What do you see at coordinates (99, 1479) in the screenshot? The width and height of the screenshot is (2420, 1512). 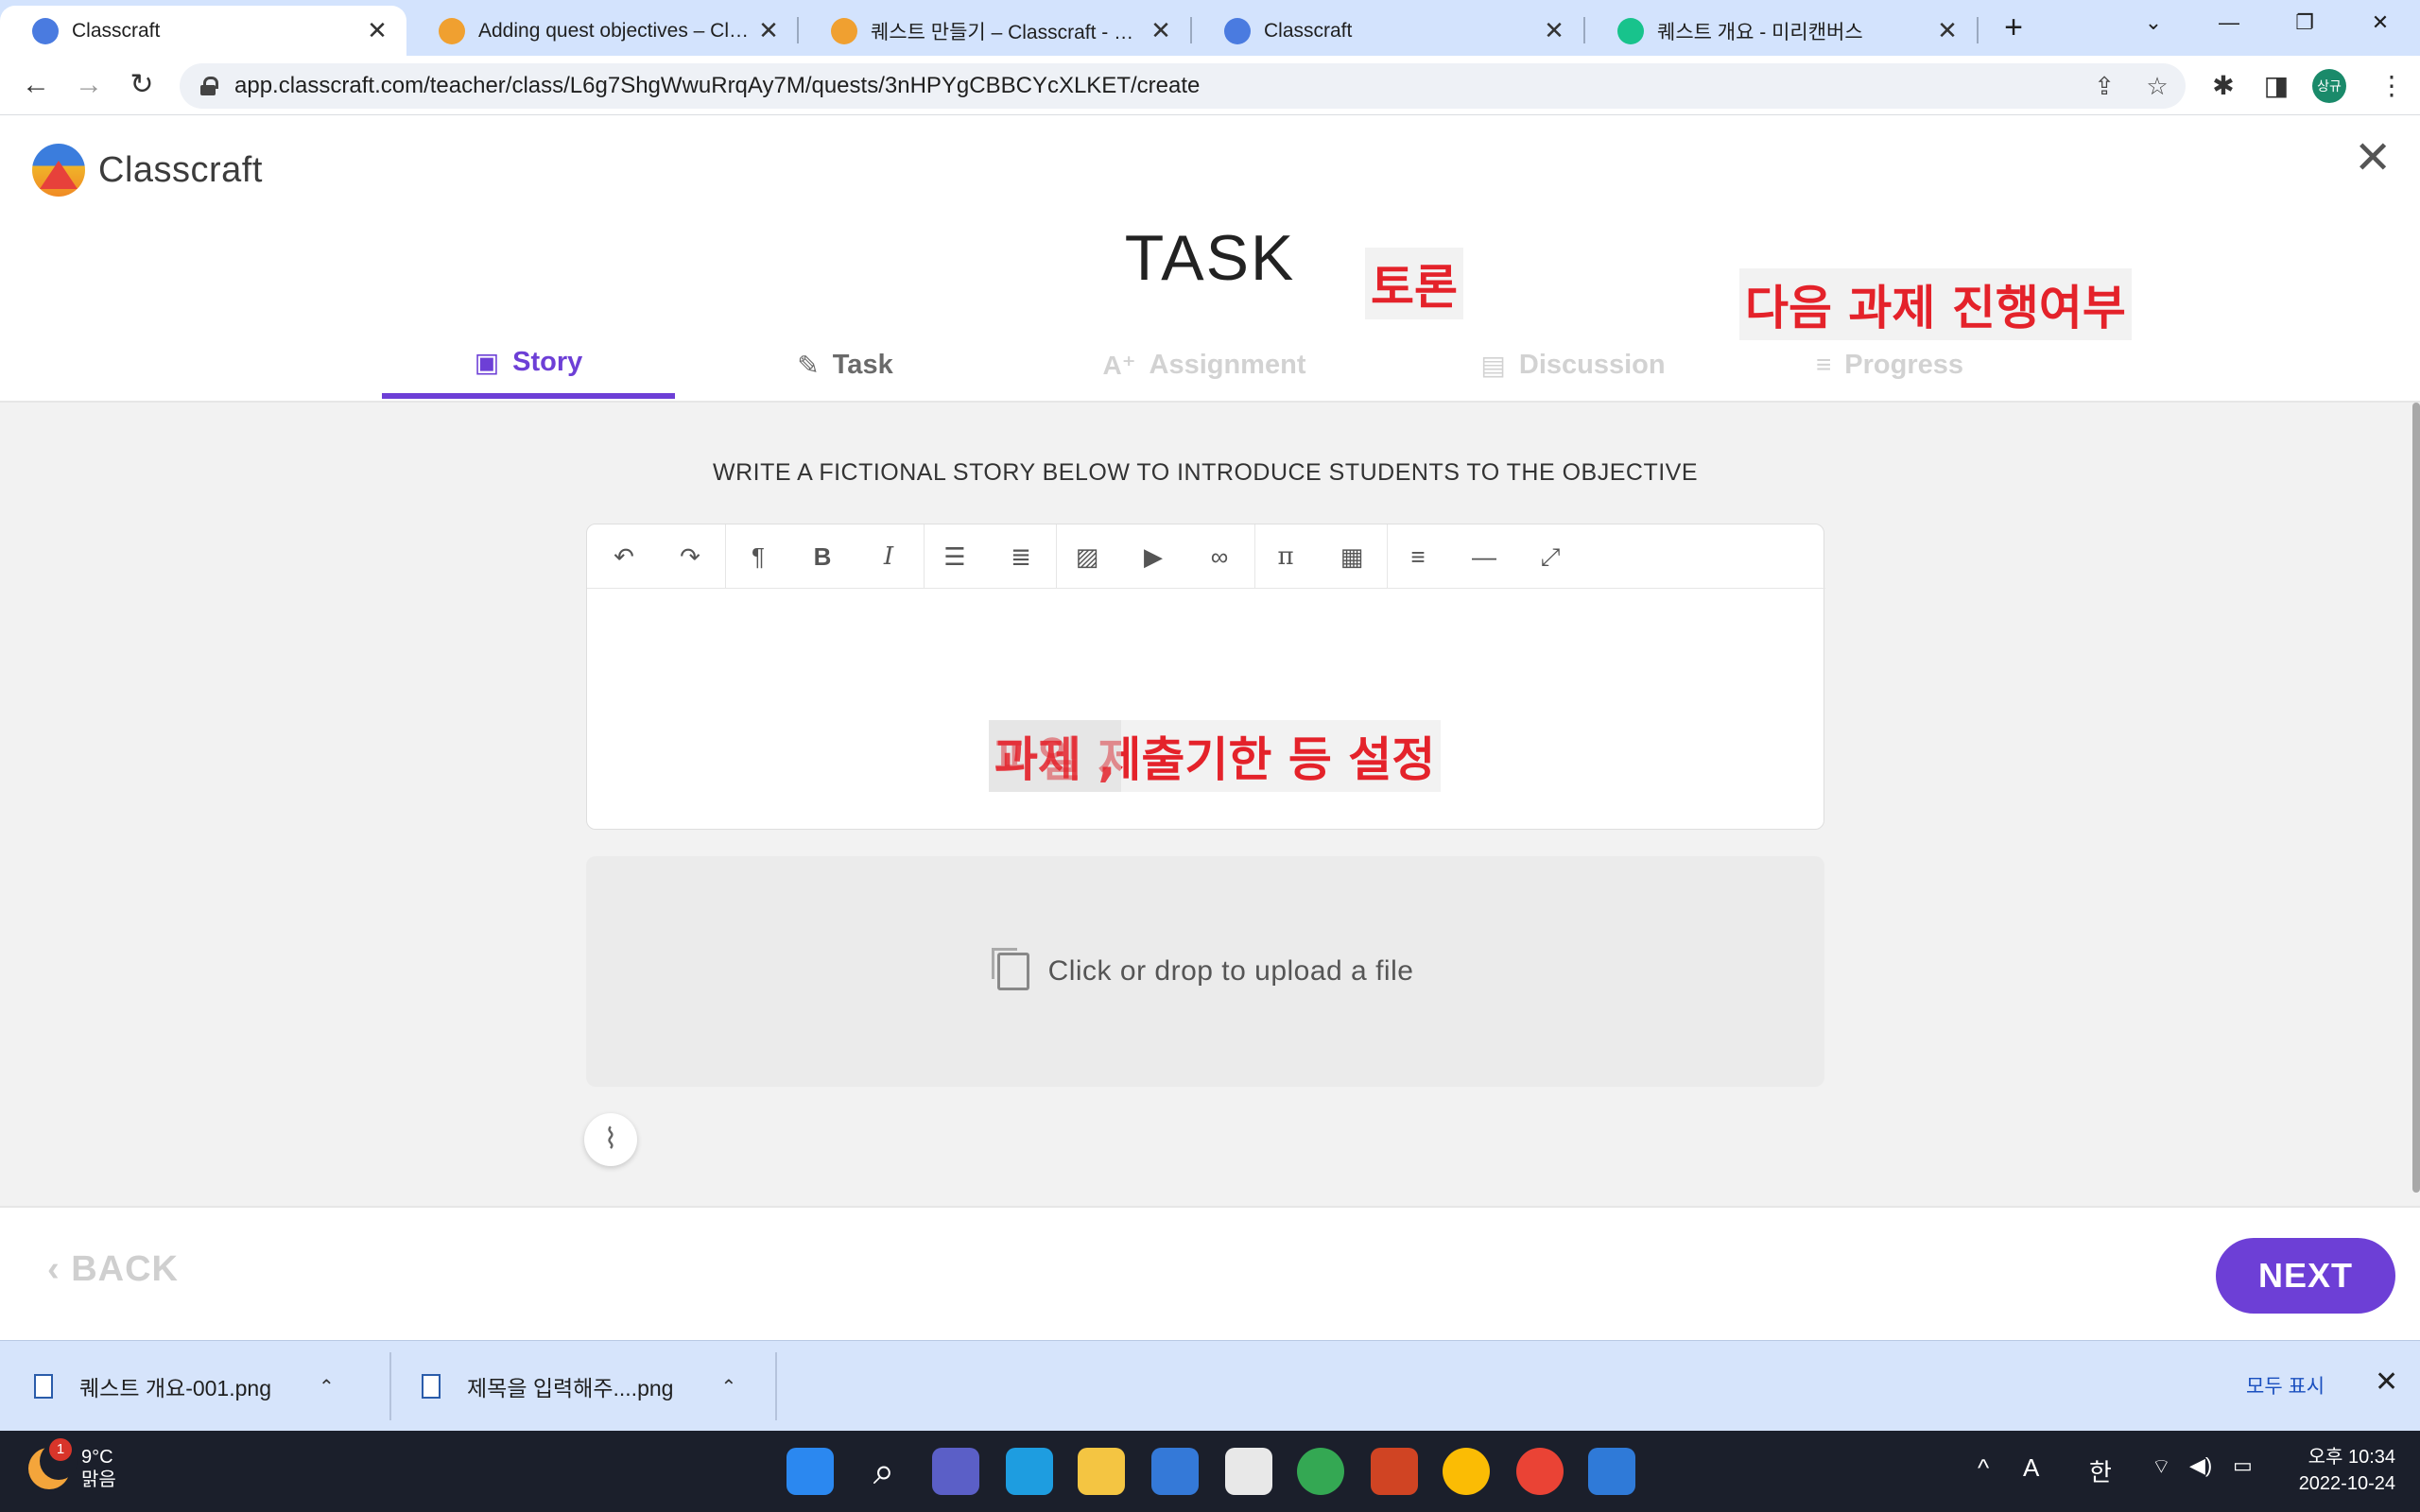 I see `weather-desc: 맑음` at bounding box center [99, 1479].